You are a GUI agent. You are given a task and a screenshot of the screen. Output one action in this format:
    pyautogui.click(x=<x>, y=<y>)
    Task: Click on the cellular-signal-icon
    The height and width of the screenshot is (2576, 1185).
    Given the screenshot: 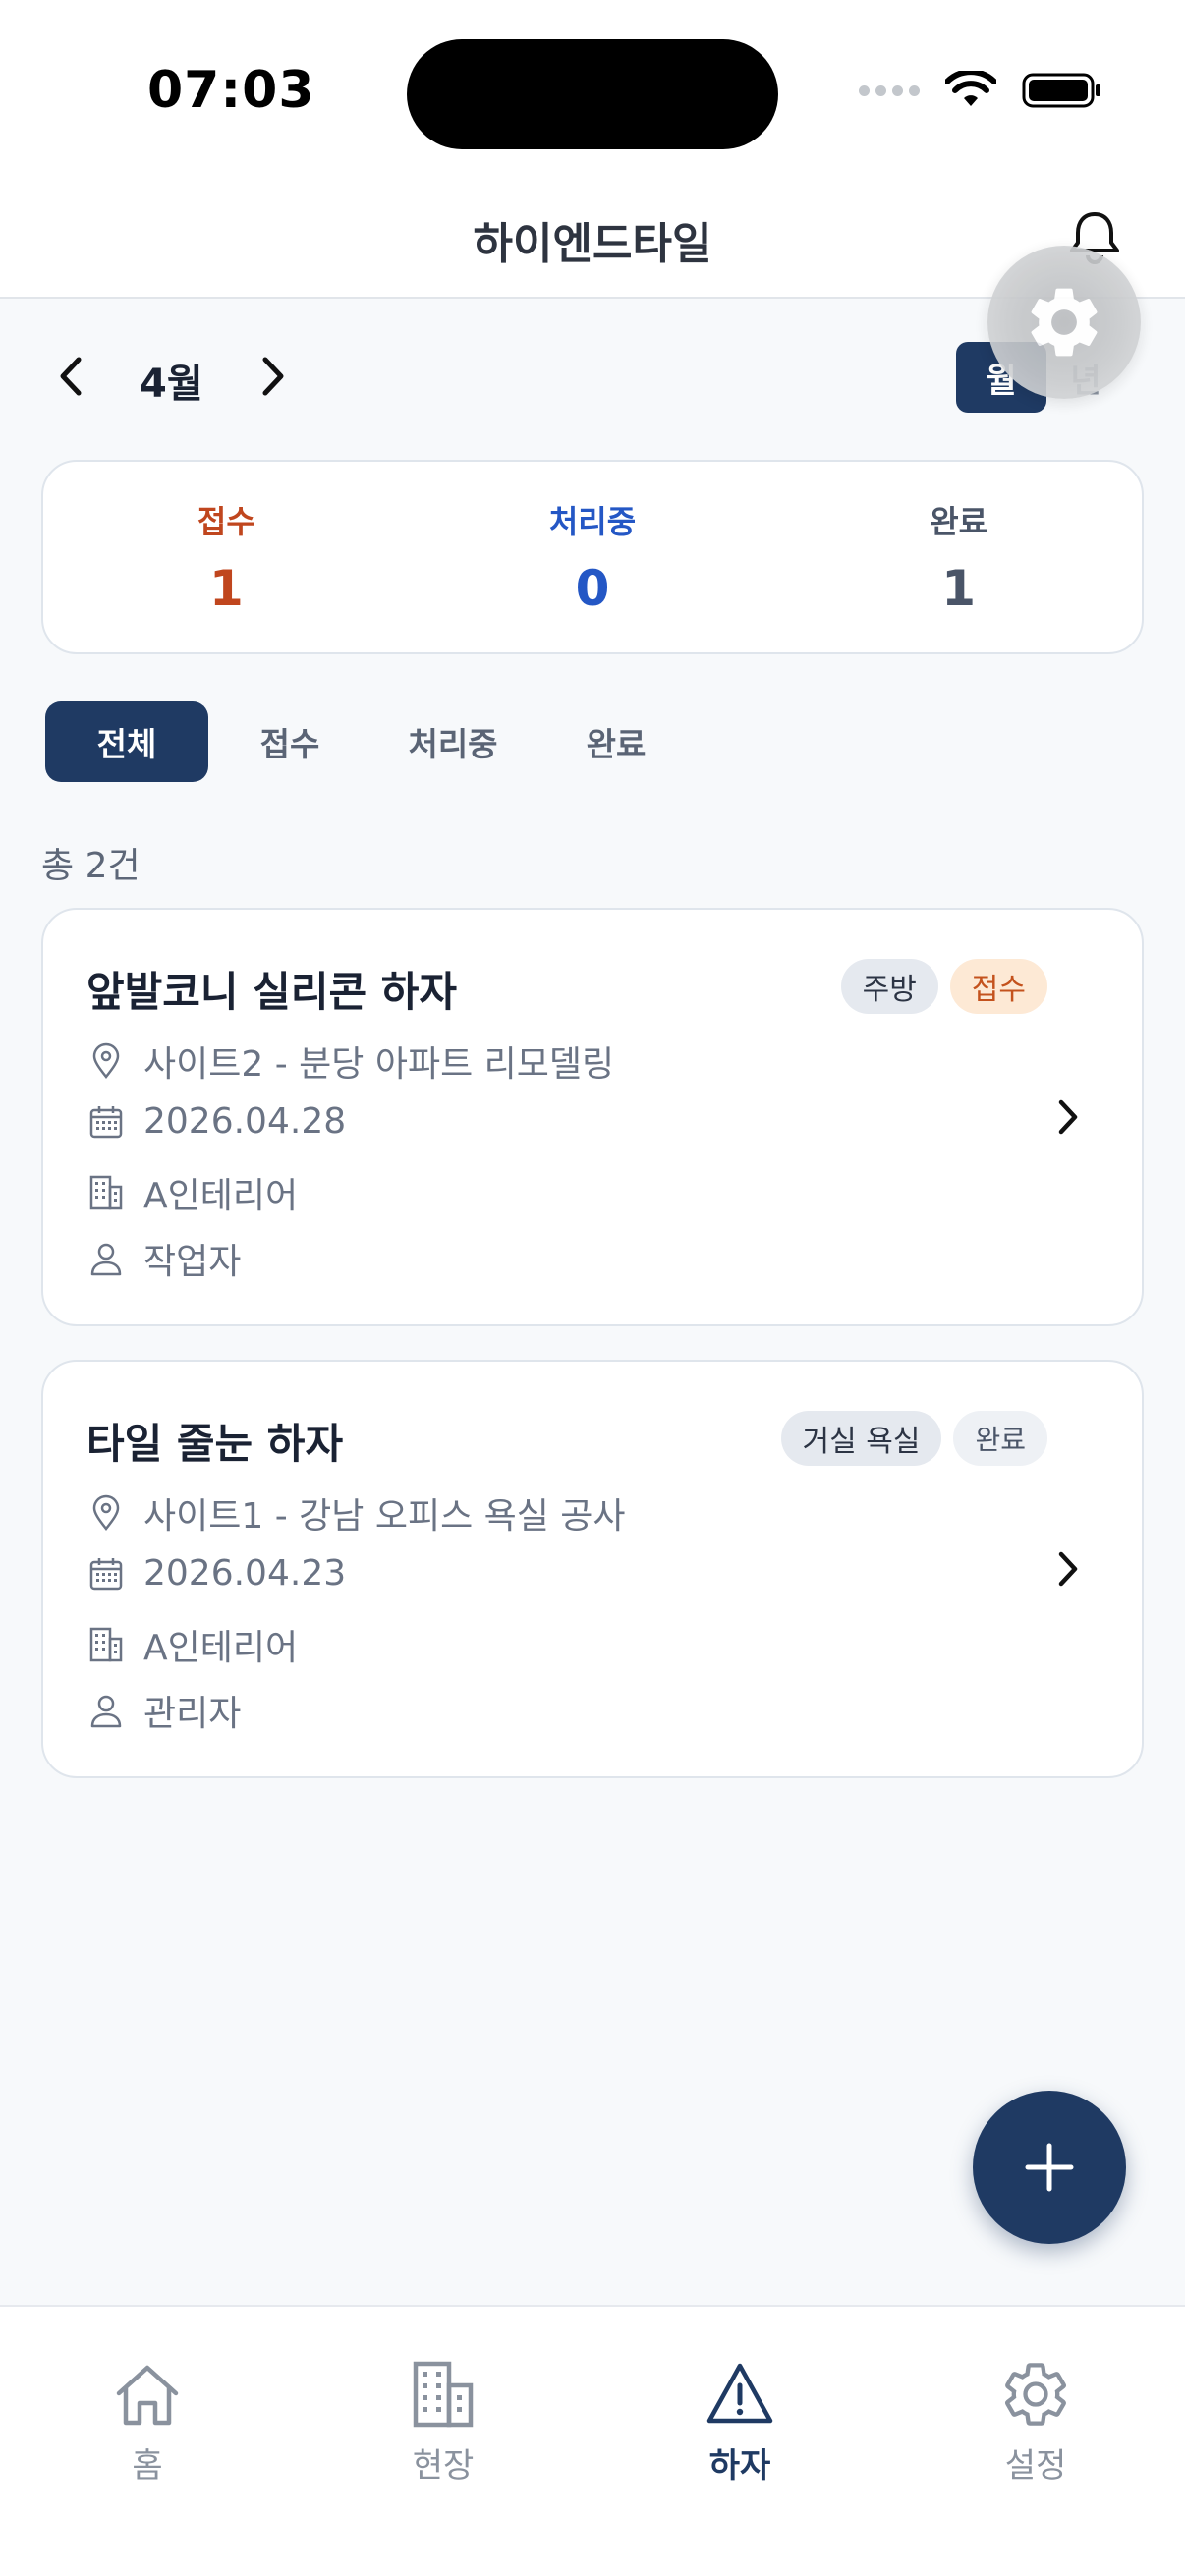 What is the action you would take?
    pyautogui.click(x=890, y=90)
    